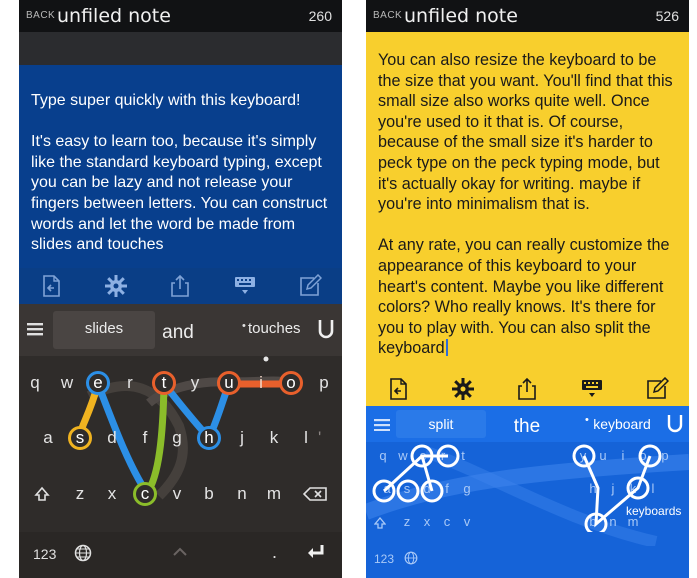 This screenshot has width=697, height=578. What do you see at coordinates (667, 16) in the screenshot?
I see `character-count: 526` at bounding box center [667, 16].